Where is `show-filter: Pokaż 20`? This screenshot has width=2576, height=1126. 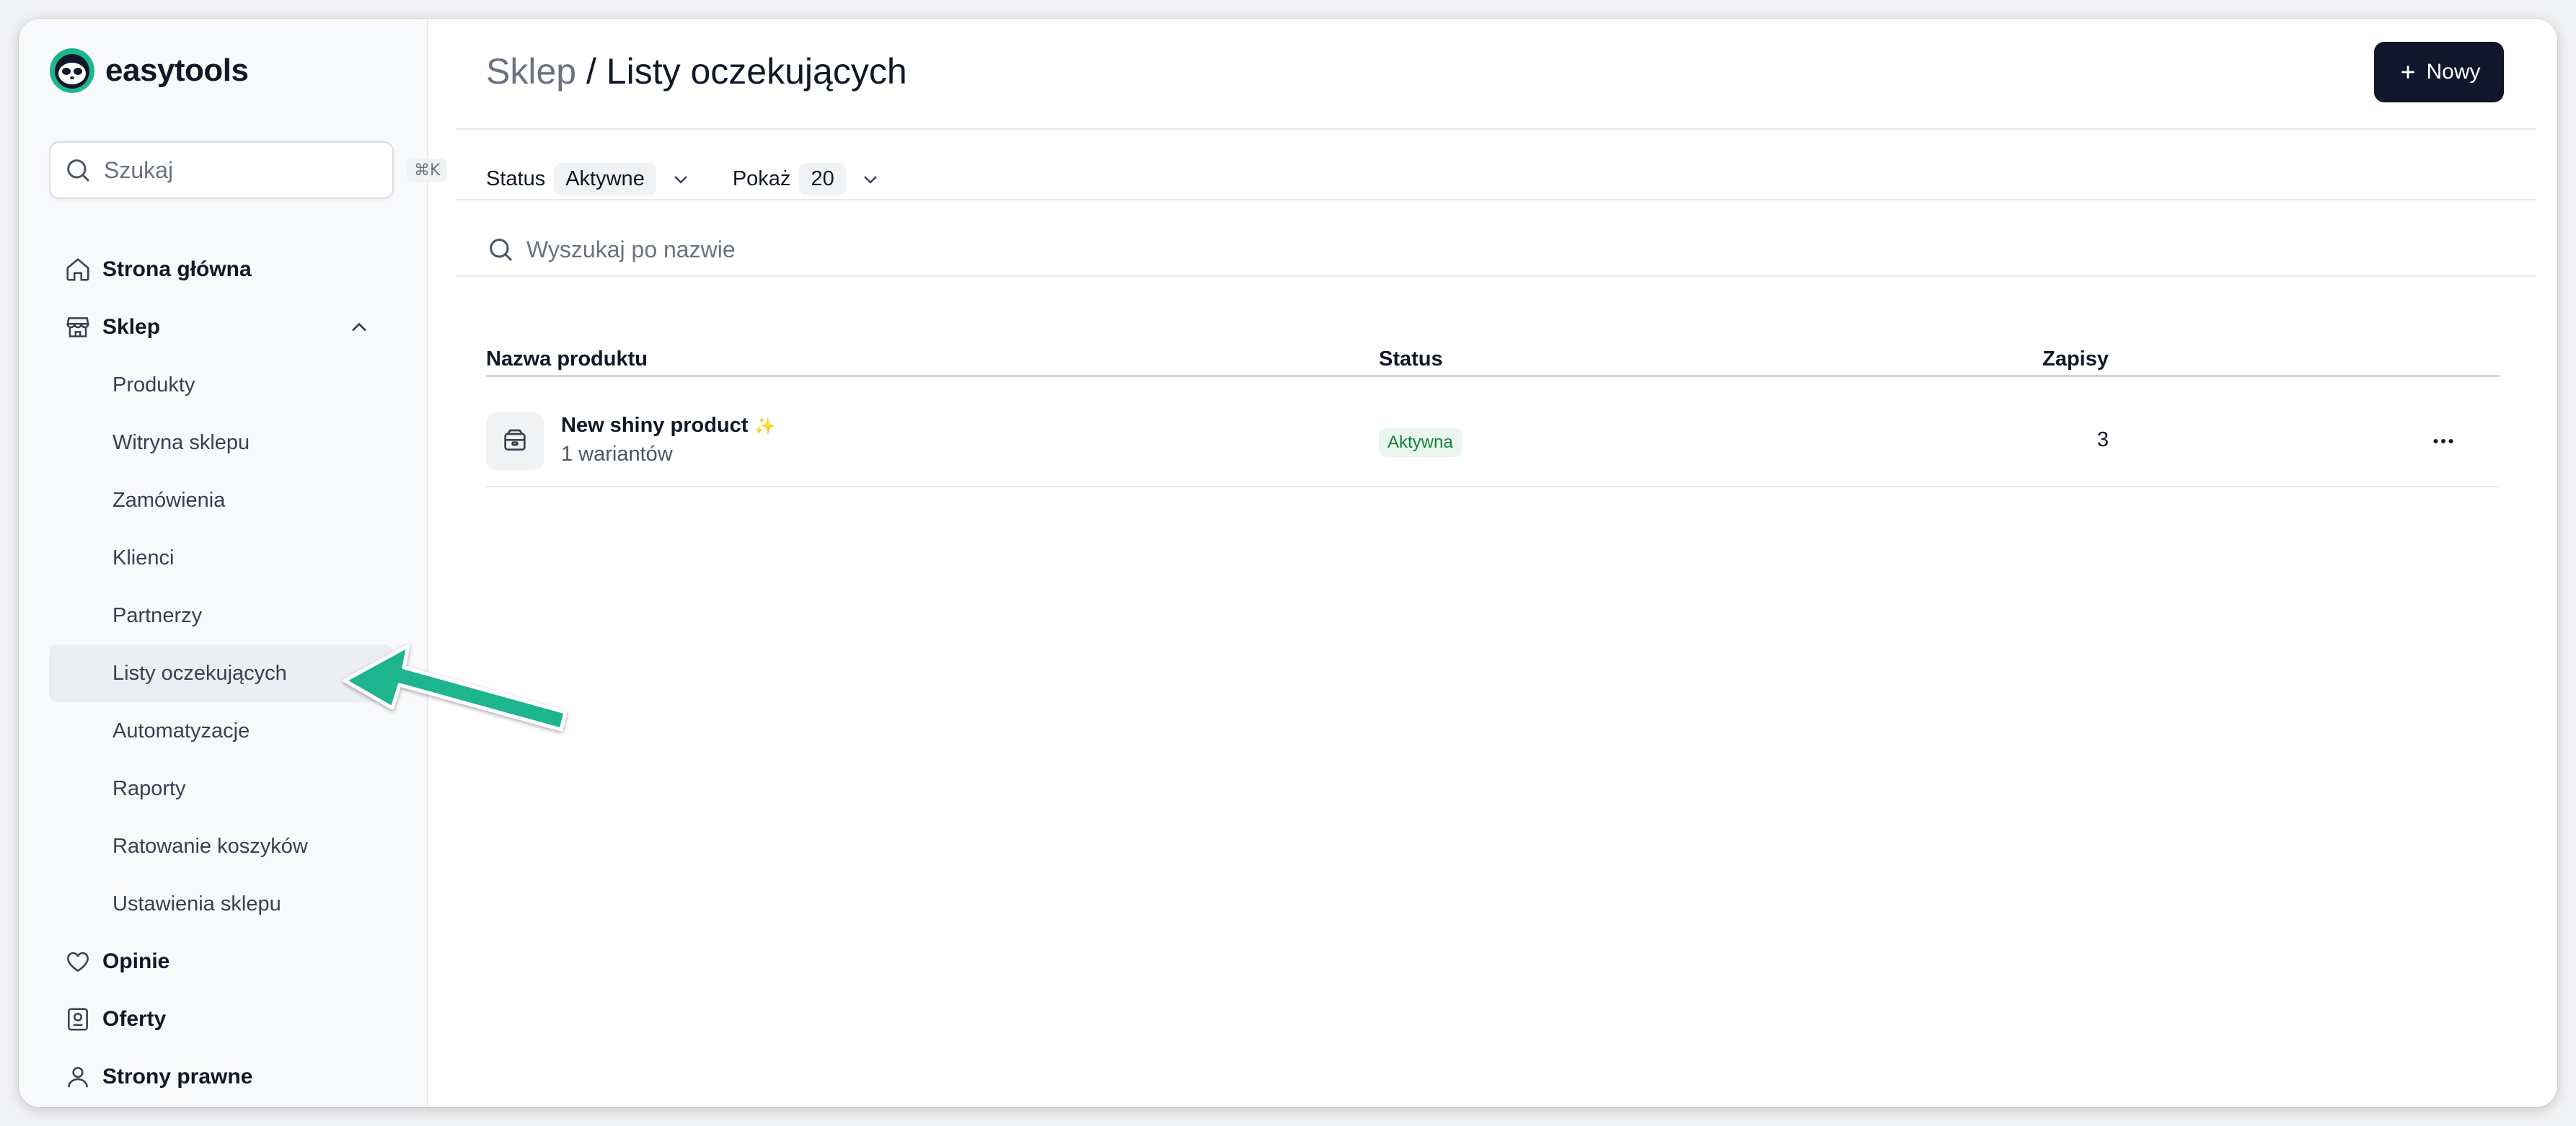
show-filter: Pokaż 20 is located at coordinates (807, 179).